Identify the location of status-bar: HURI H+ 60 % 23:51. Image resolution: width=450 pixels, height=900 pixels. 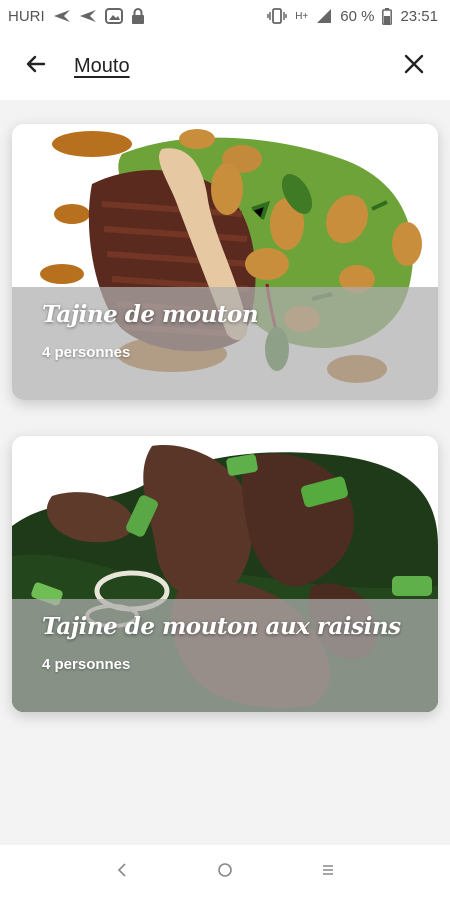
(225, 16).